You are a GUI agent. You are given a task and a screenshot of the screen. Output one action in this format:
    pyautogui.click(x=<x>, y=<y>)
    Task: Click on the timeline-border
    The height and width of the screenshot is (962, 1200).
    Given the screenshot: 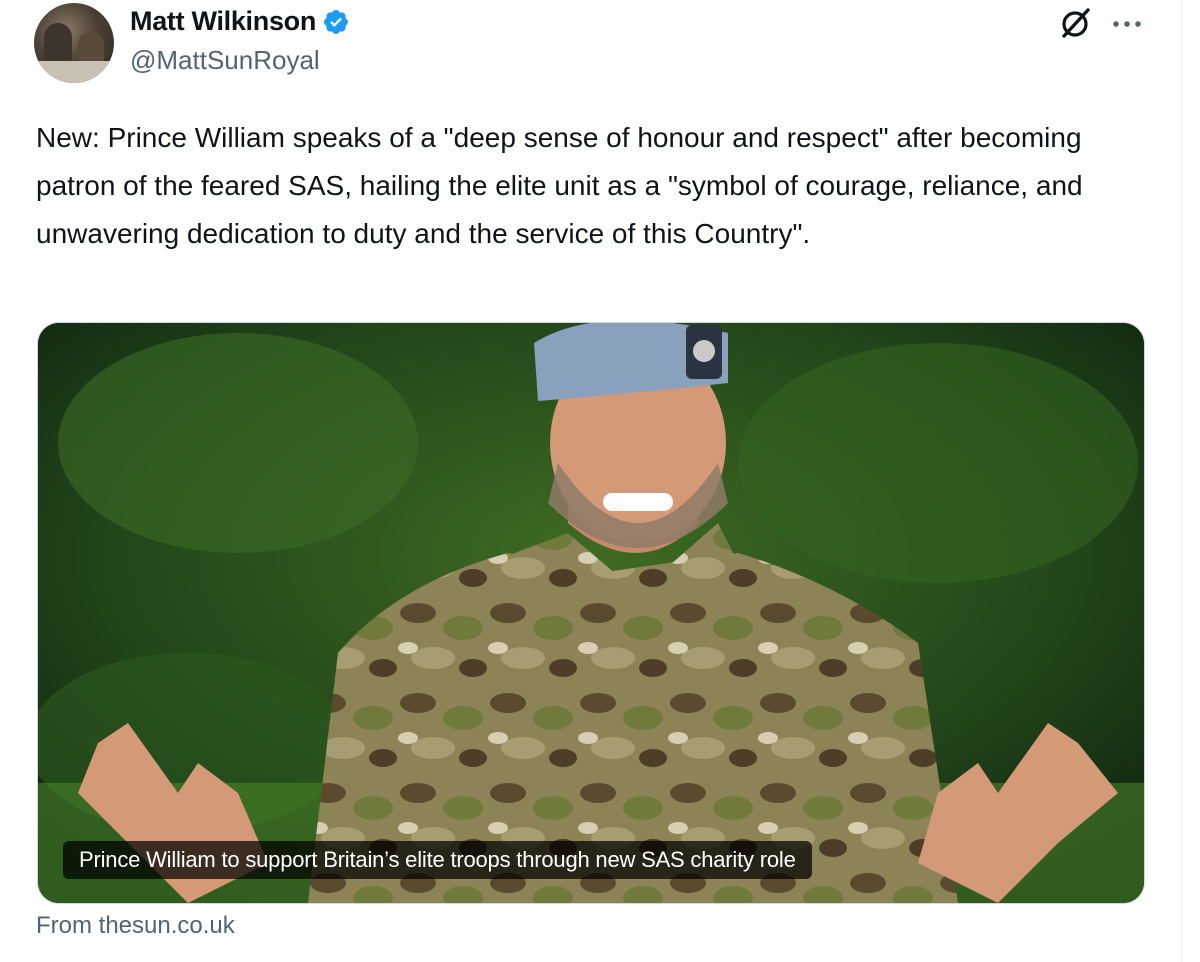 What is the action you would take?
    pyautogui.click(x=1190, y=481)
    